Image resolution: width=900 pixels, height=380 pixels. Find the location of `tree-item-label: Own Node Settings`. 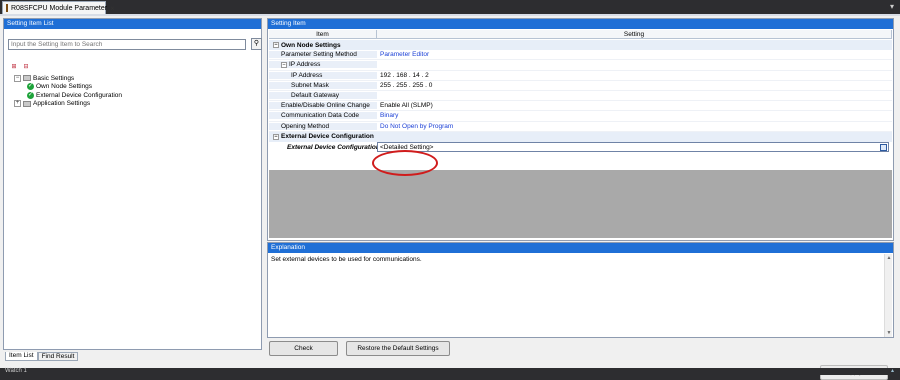

tree-item-label: Own Node Settings is located at coordinates (64, 87).